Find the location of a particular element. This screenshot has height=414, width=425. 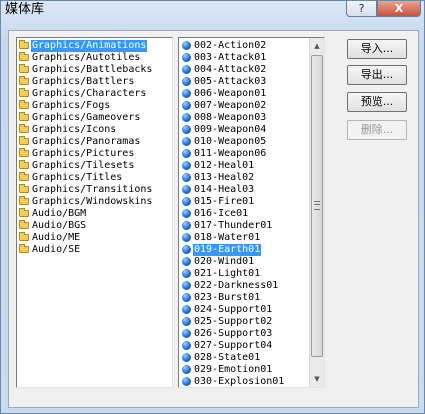

list-item-label: 005-Attack03 is located at coordinates (230, 81).